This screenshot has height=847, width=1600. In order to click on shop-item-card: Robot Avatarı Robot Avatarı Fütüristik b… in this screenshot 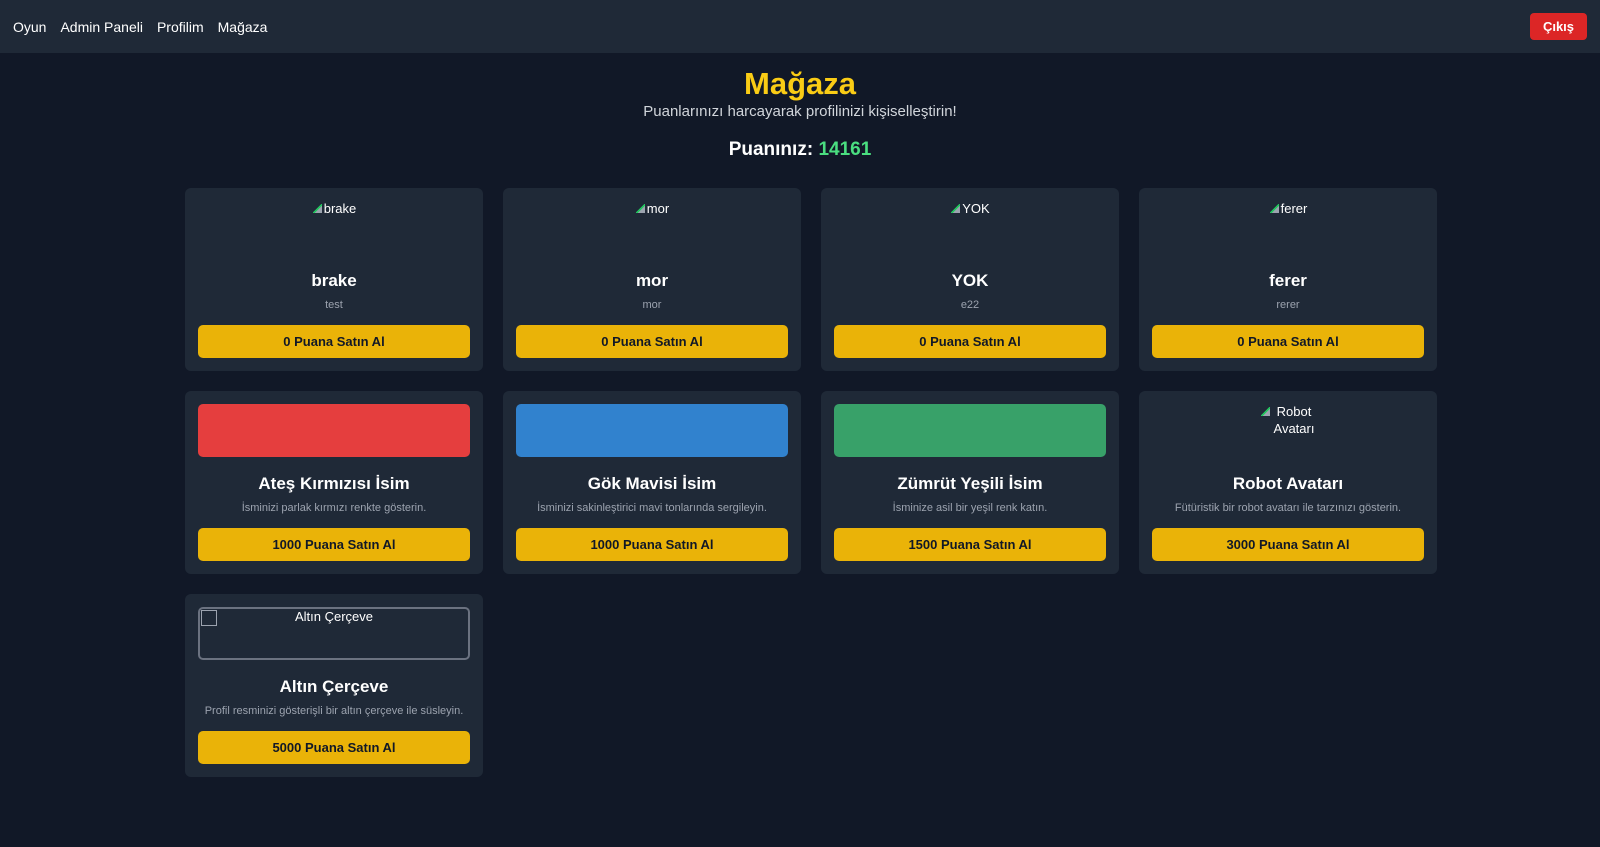, I will do `click(1288, 483)`.